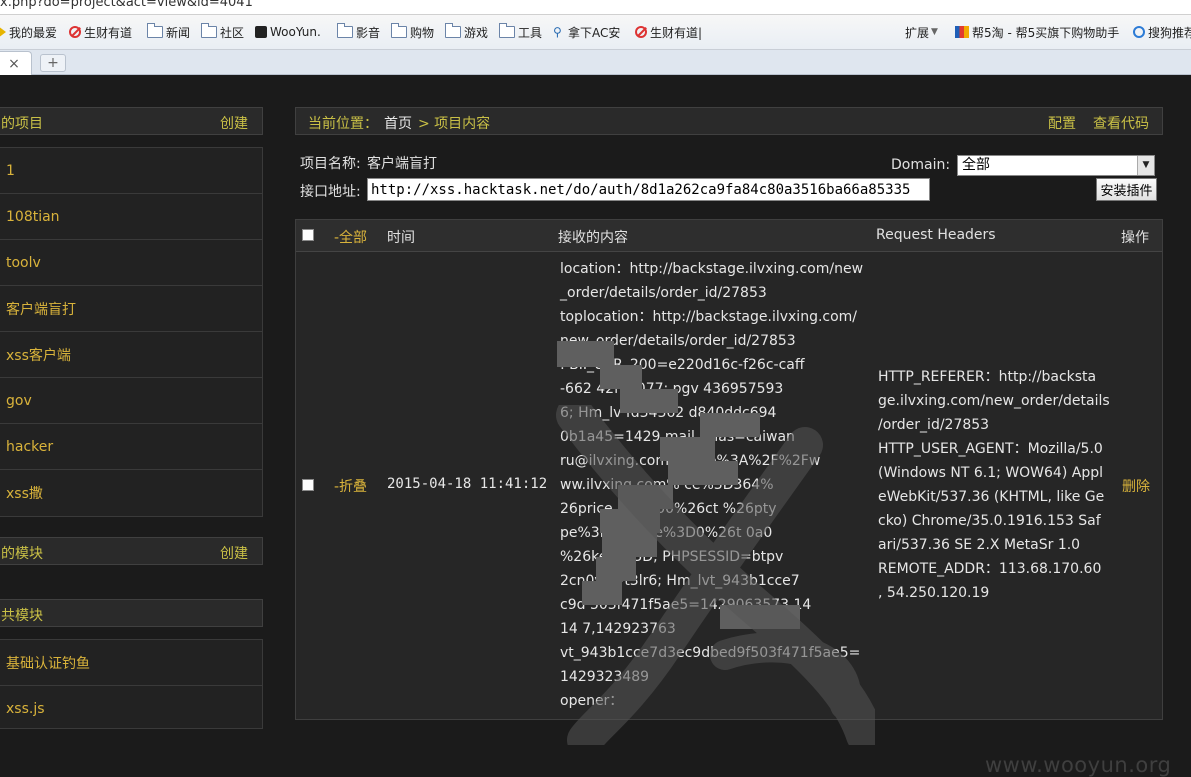 This screenshot has height=777, width=1191. What do you see at coordinates (168, 31) in the screenshot?
I see `bookmark-news: 新闻` at bounding box center [168, 31].